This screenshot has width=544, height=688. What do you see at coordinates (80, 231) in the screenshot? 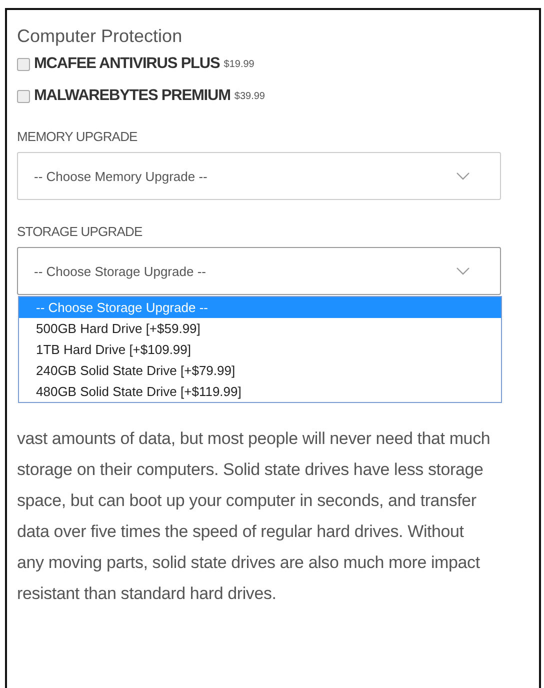
I see `field-label: STORAGE UPGRADE` at bounding box center [80, 231].